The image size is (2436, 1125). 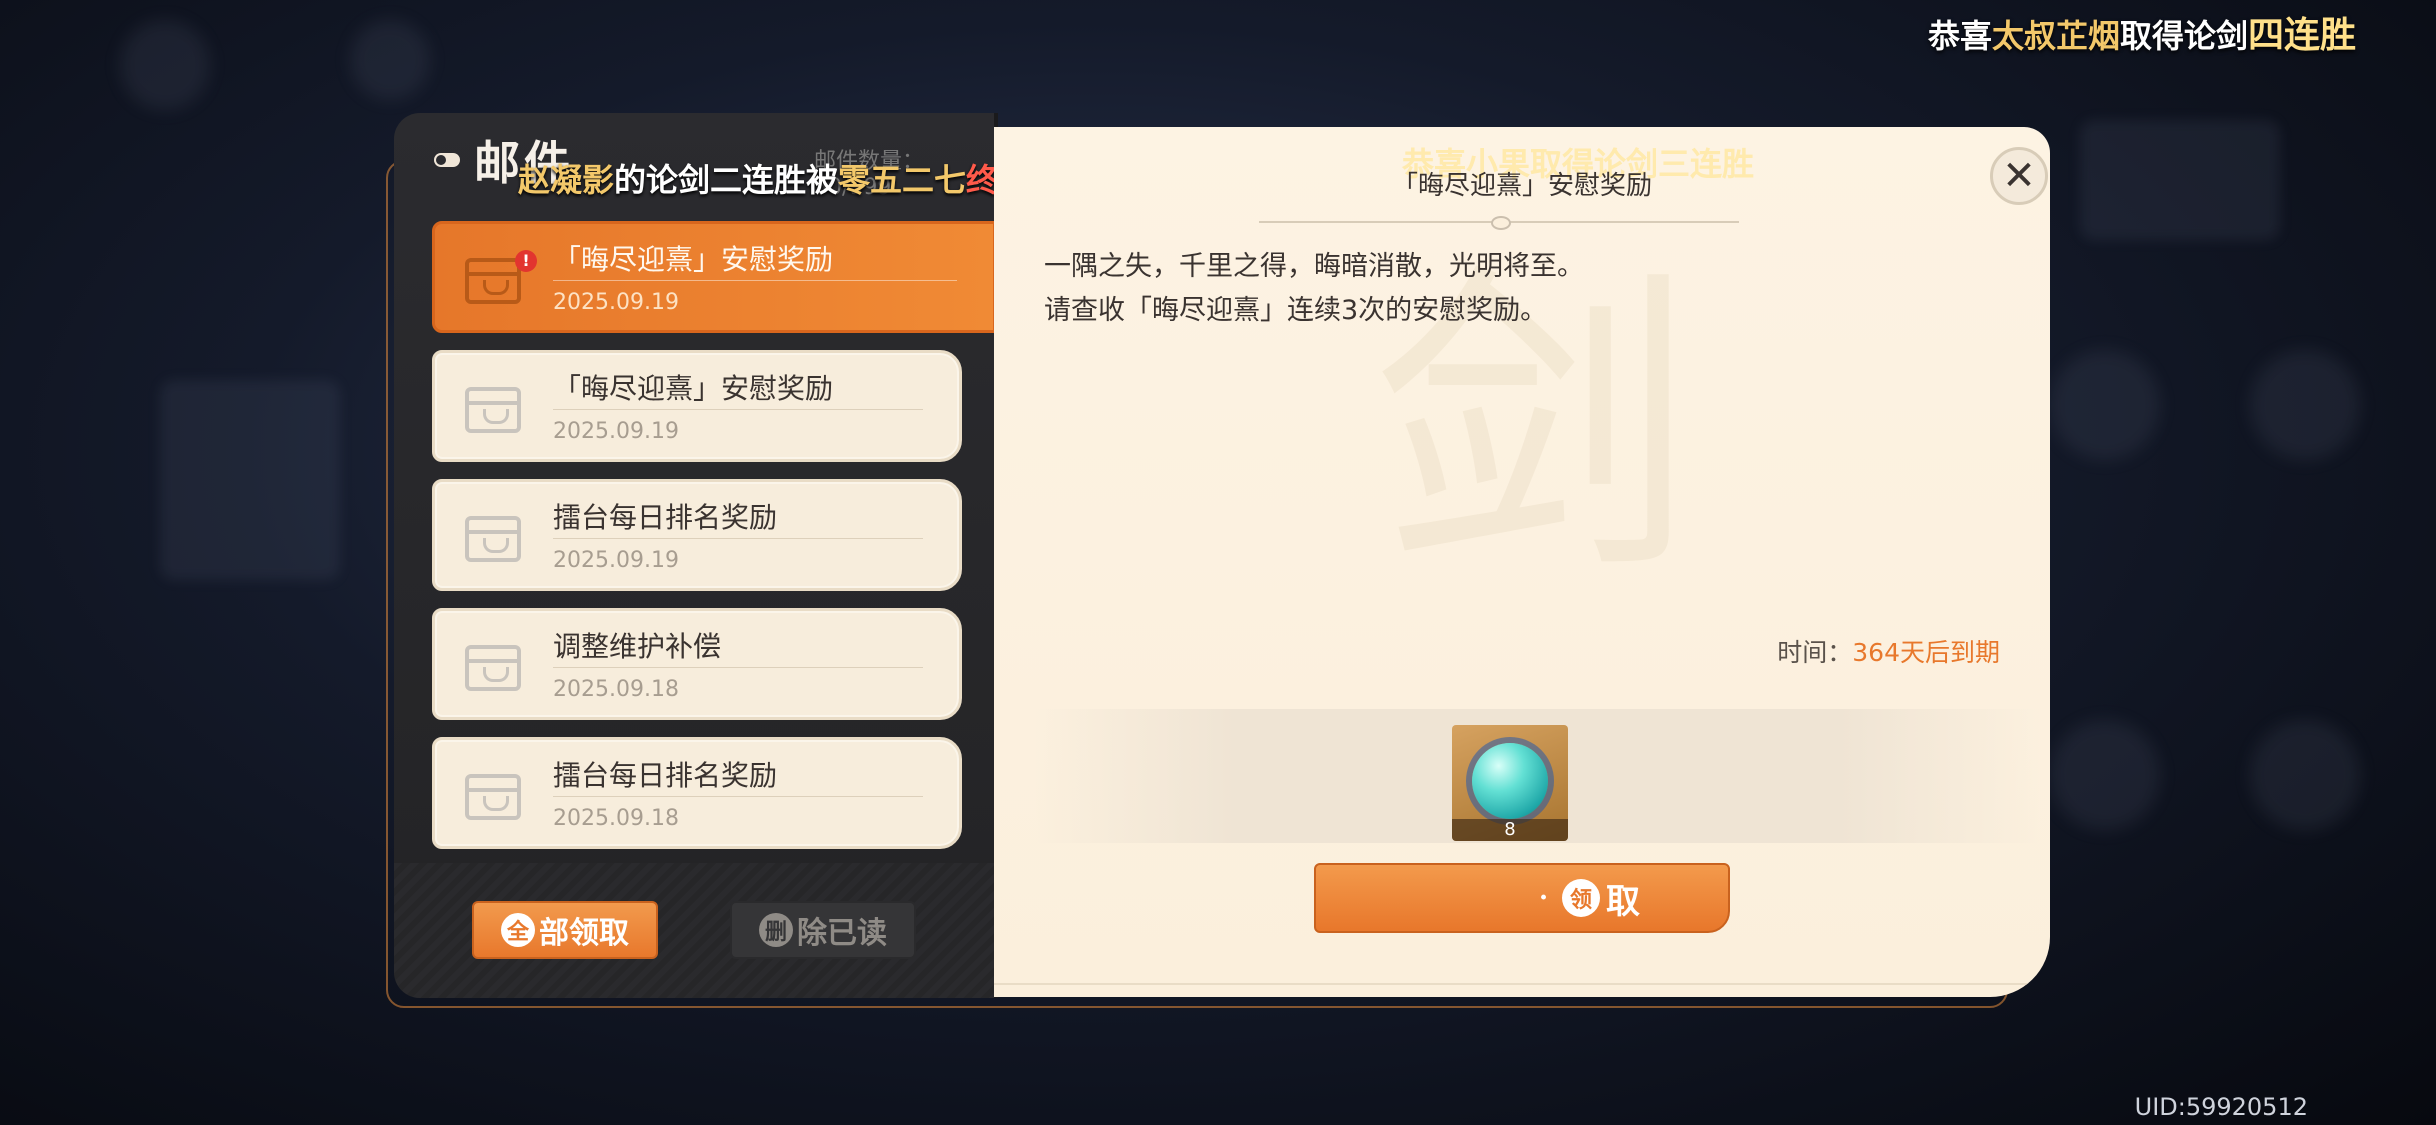 I want to click on unread-badge: !, so click(x=526, y=261).